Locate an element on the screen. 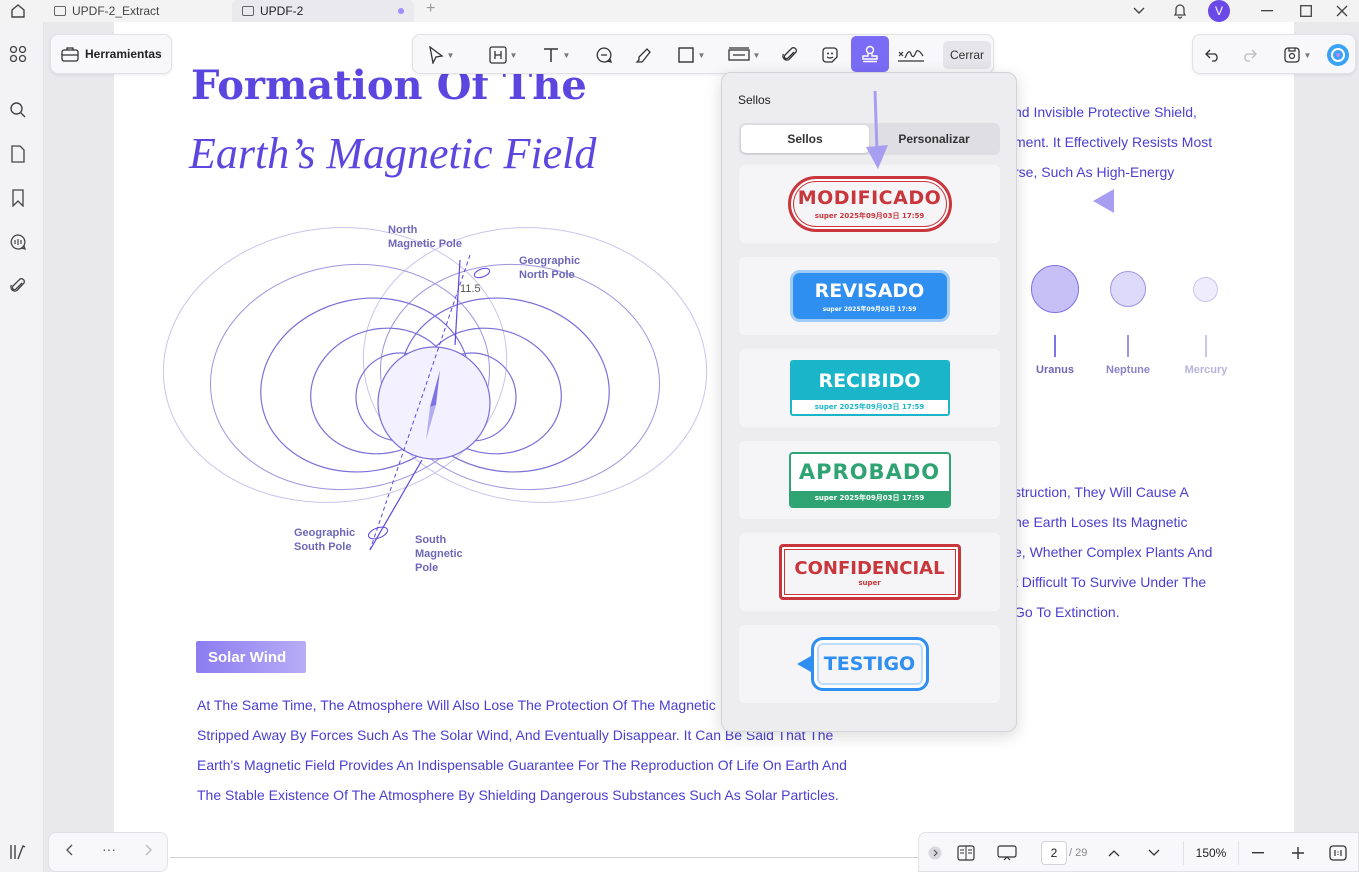 This screenshot has width=1359, height=872. stamp-revisado-graphic: REVISADO super 2025年09月03日 17:59 is located at coordinates (869, 296).